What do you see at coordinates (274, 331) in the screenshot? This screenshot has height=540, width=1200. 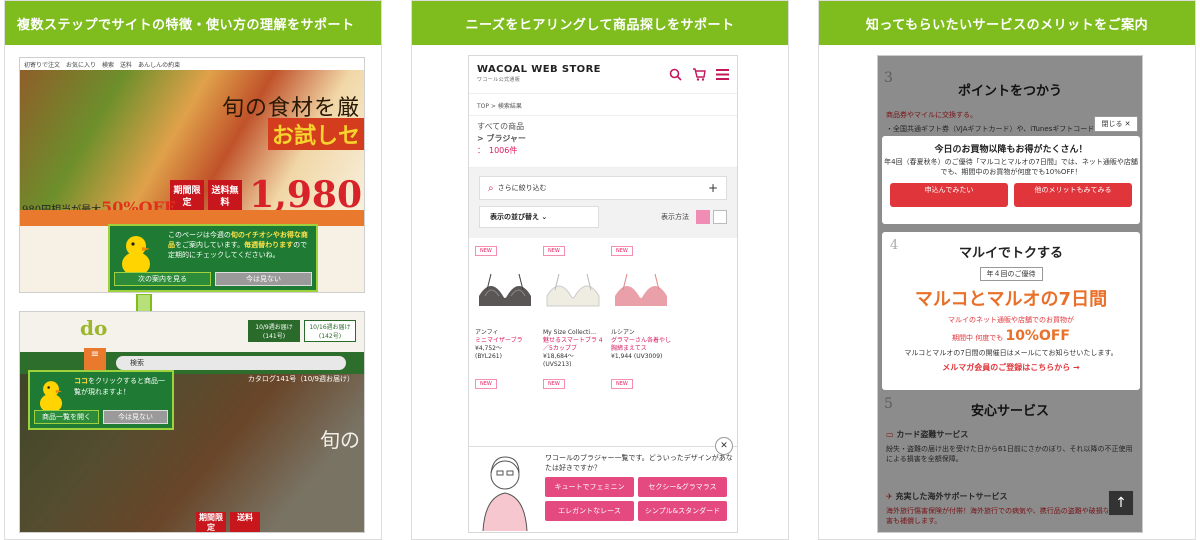 I see `tab-current-week: 10/9週お届け (141号)` at bounding box center [274, 331].